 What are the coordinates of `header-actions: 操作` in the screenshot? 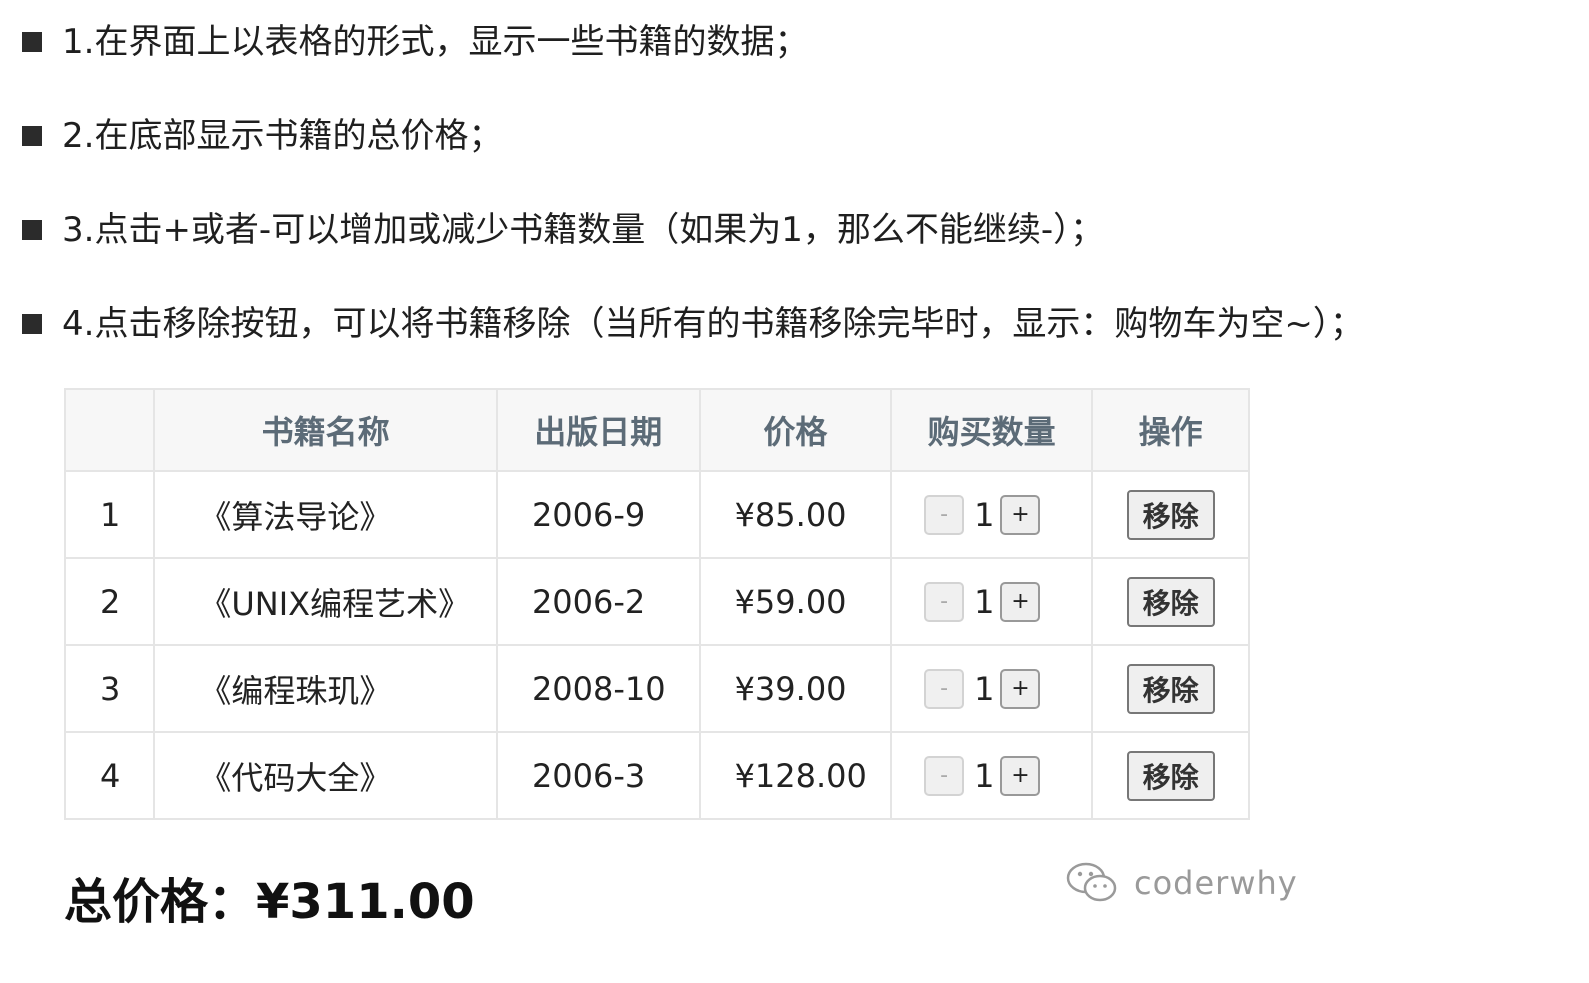 It's located at (1170, 430).